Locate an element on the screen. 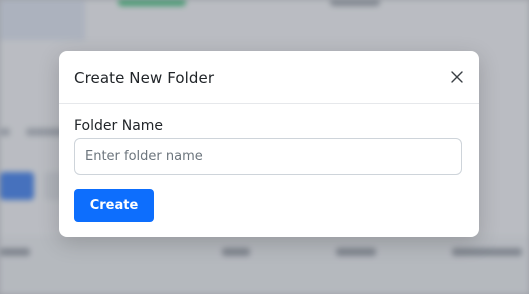  close-icon is located at coordinates (457, 77).